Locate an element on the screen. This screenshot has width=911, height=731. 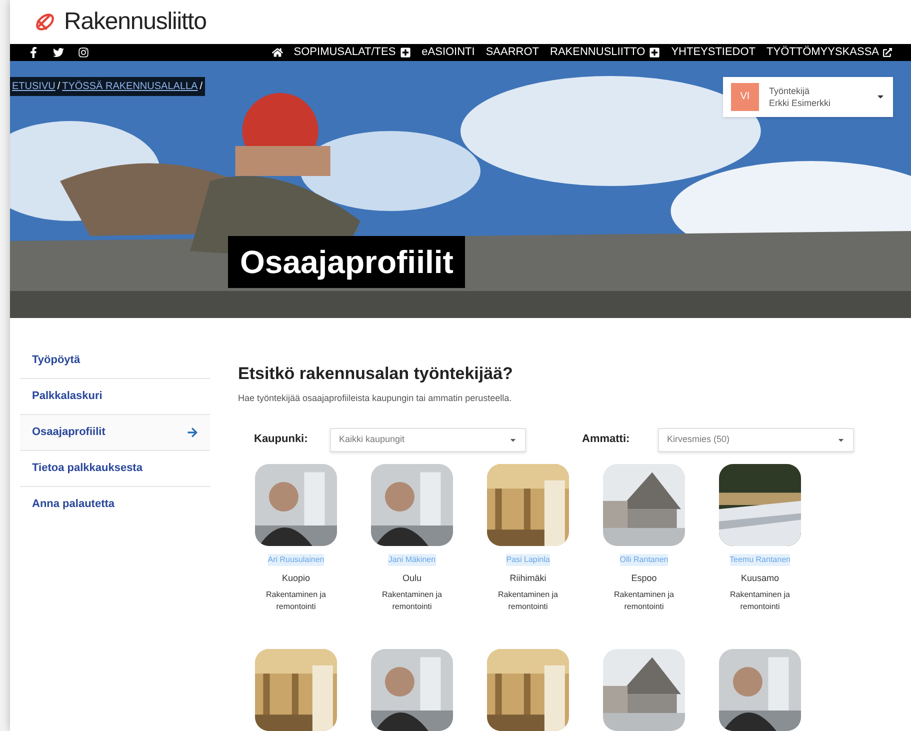
breadcrumb-link: ETUSIVU is located at coordinates (34, 86).